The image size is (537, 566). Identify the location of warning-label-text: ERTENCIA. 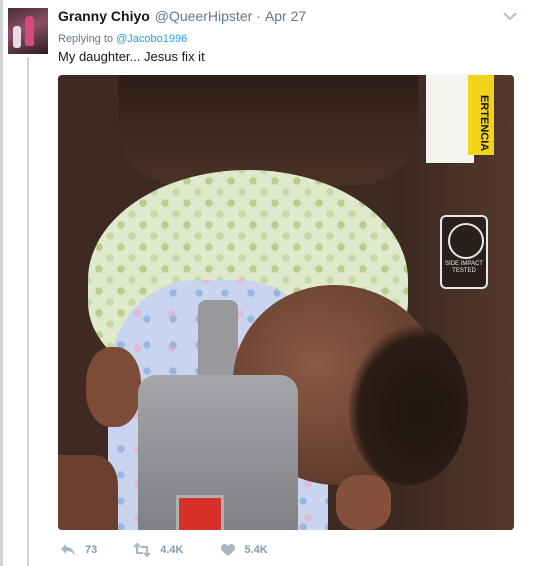
(484, 123).